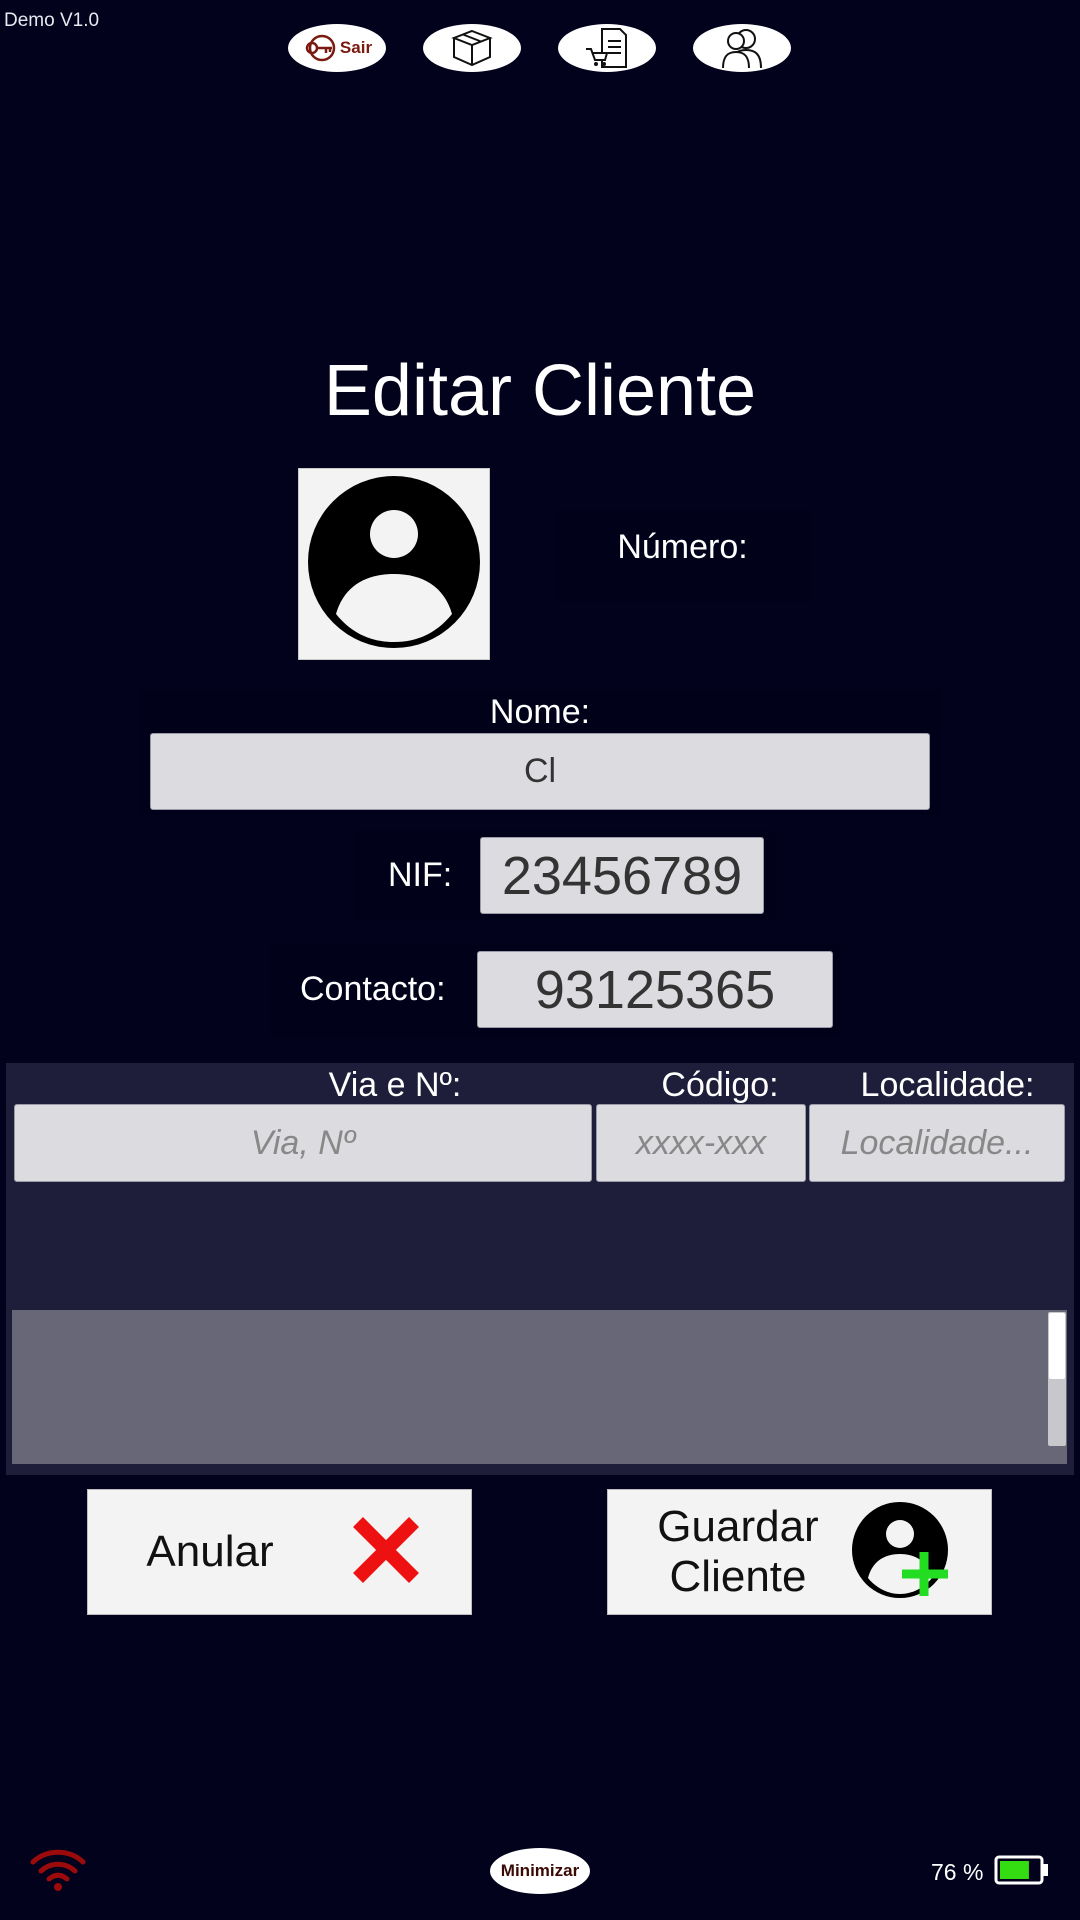  Describe the element at coordinates (539, 1387) in the screenshot. I see `address-suggestions-list` at that location.